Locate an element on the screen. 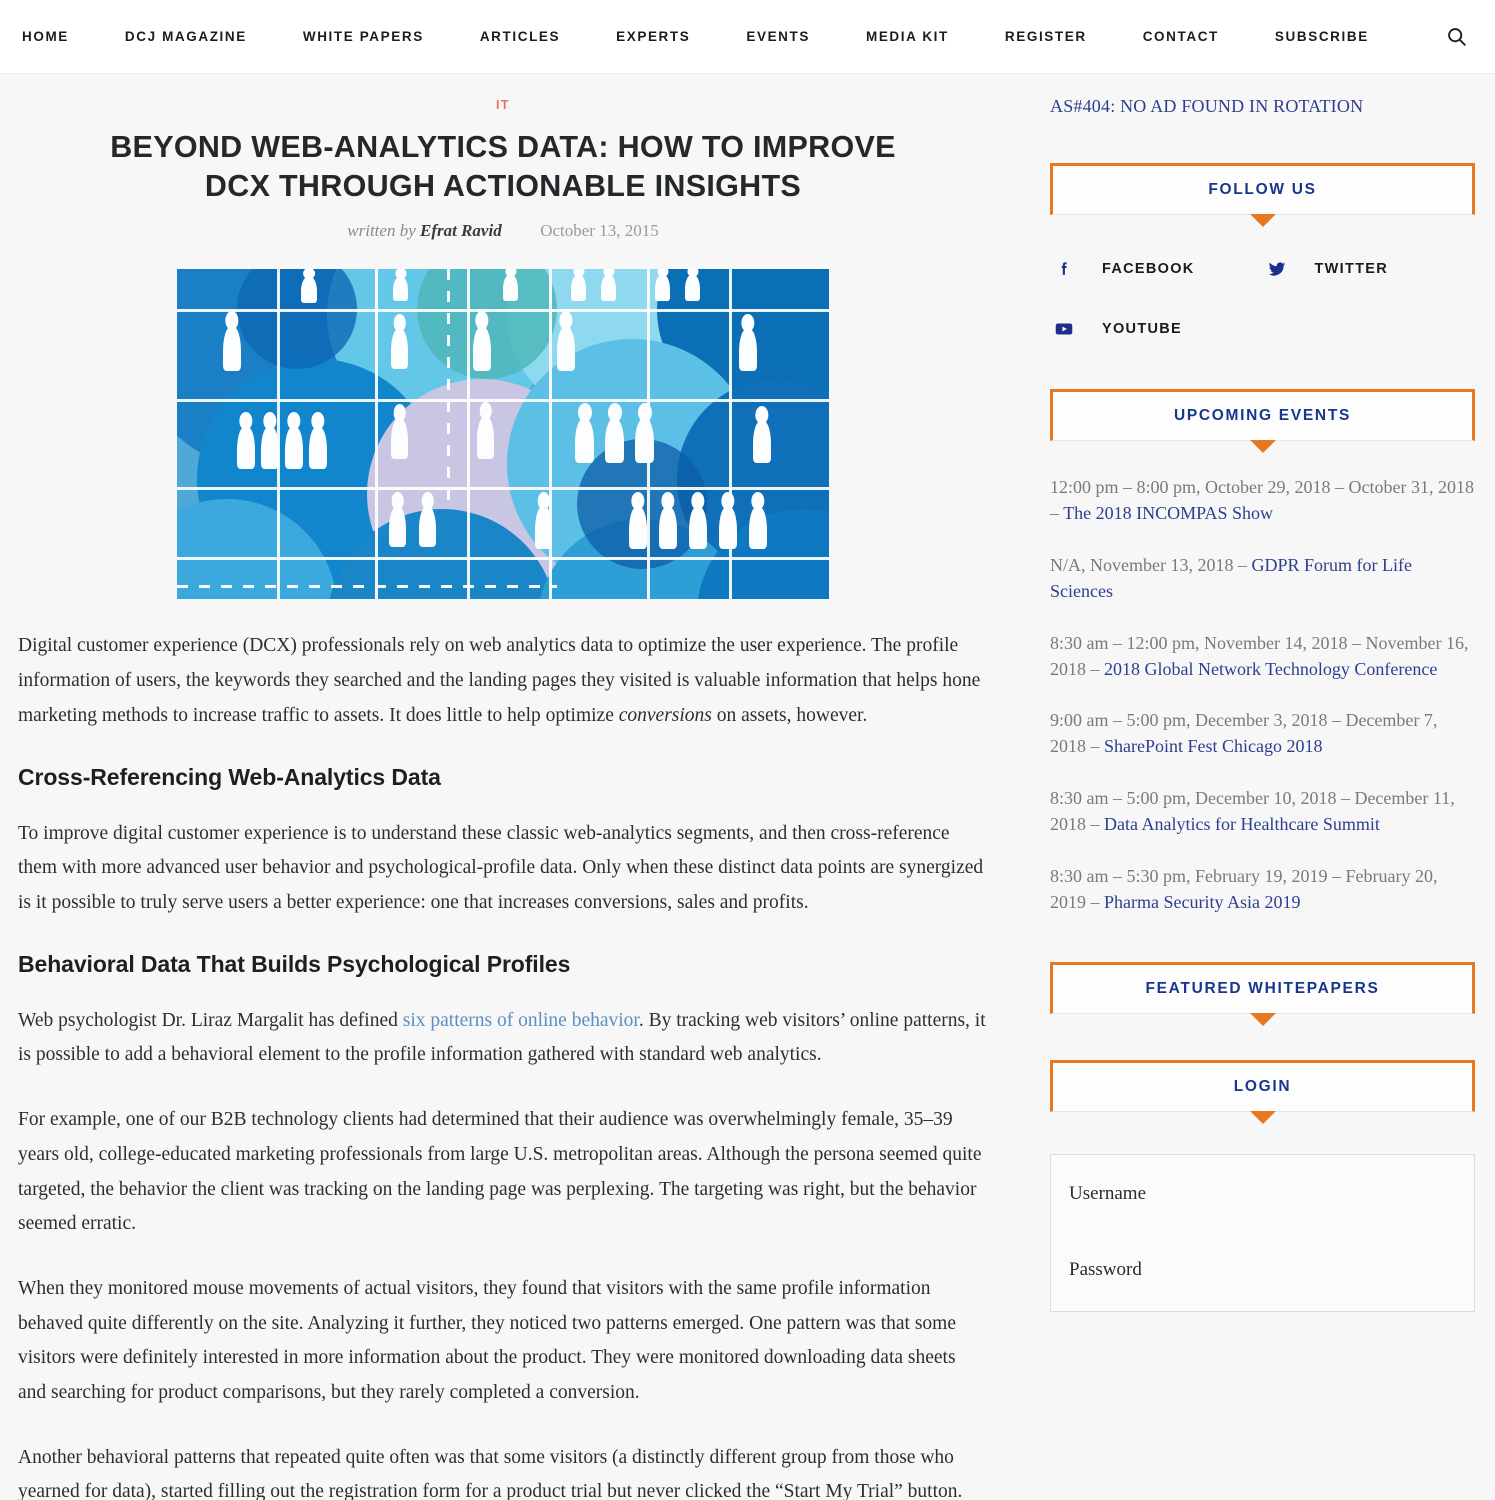 The width and height of the screenshot is (1495, 1500). event-link: Data Analytics for Healthcare Summit is located at coordinates (1242, 824).